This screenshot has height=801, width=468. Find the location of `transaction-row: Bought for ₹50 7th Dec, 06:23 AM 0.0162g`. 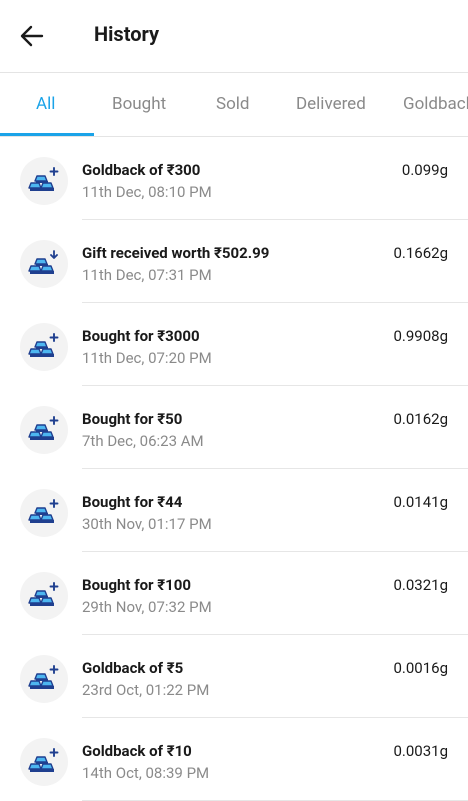

transaction-row: Bought for ₹50 7th Dec, 06:23 AM 0.0162g is located at coordinates (234, 427).